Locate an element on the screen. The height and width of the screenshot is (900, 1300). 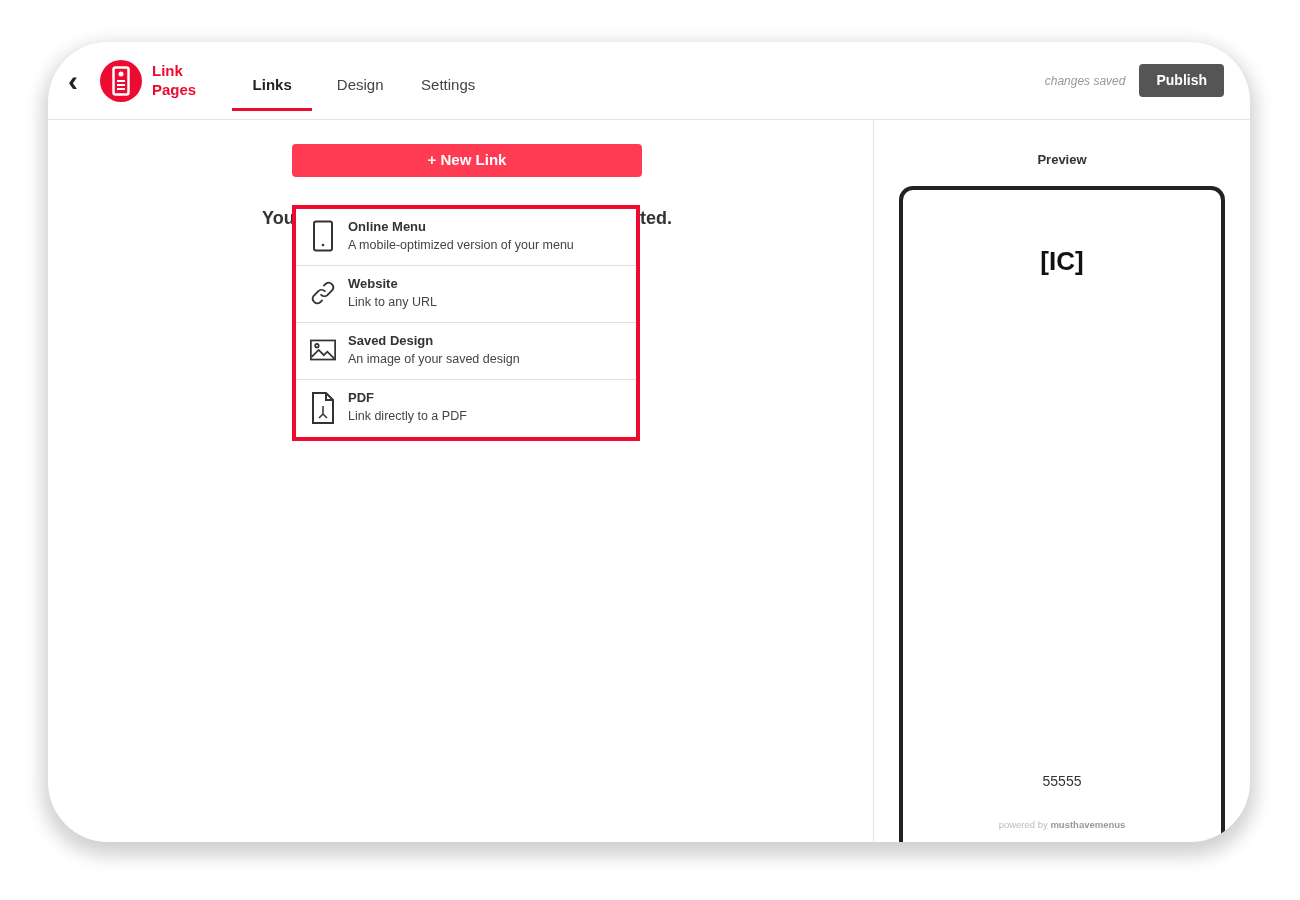
save-status: changes saved is located at coordinates (1085, 81).